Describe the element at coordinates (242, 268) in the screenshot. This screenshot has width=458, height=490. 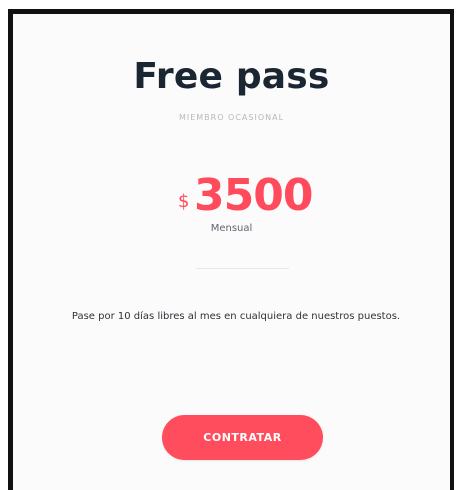
I see `section-divider` at that location.